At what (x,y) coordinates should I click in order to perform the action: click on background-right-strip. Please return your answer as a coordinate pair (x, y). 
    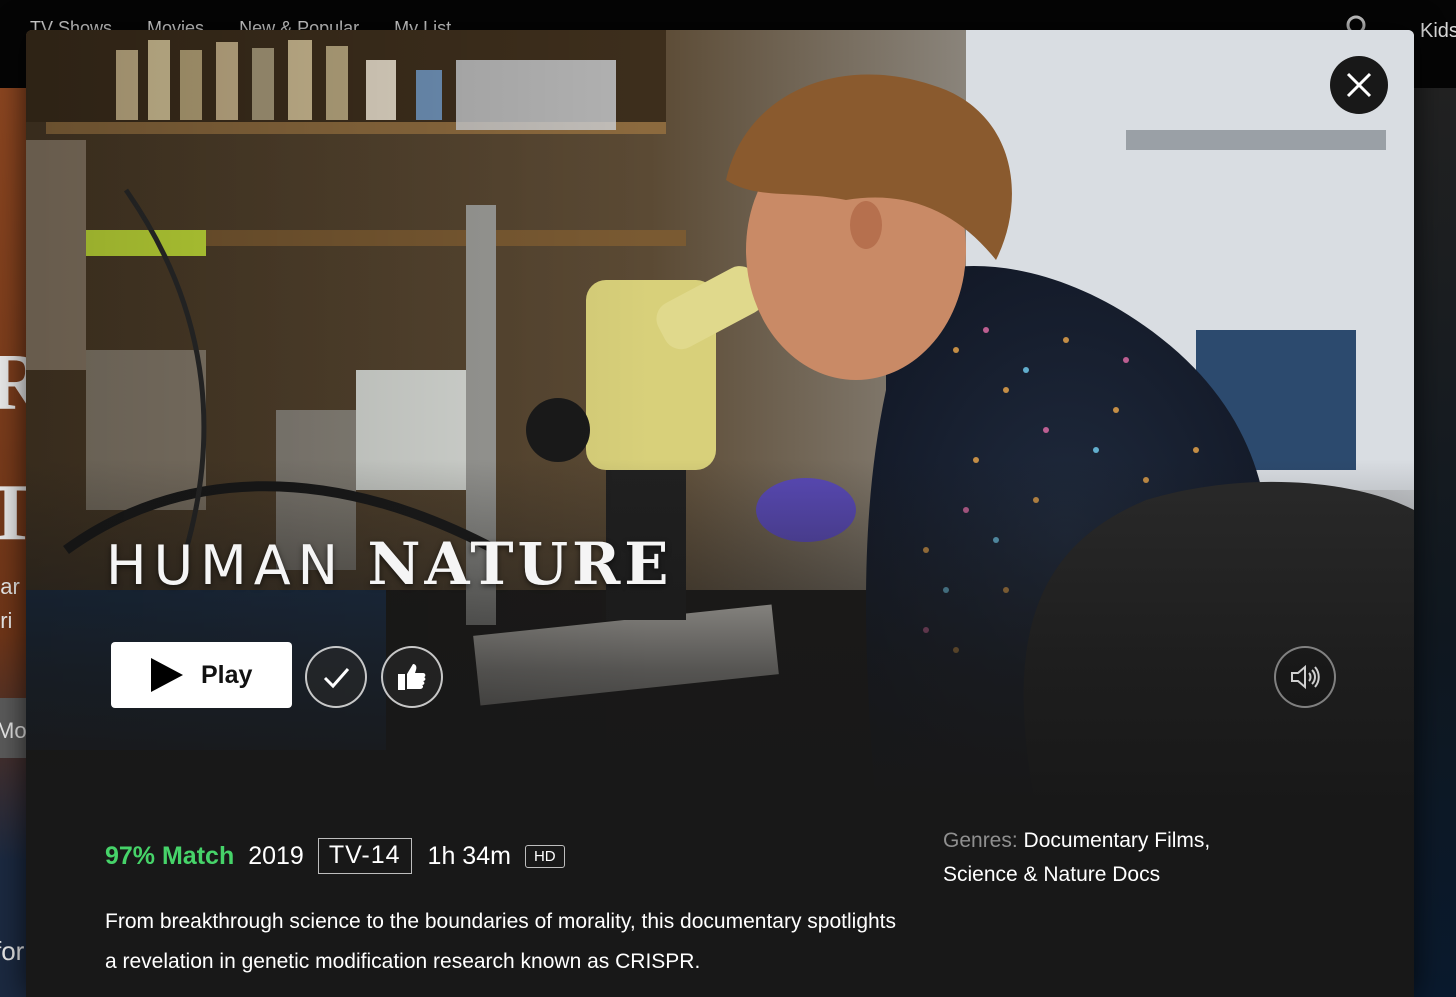
    Looking at the image, I should click on (1435, 542).